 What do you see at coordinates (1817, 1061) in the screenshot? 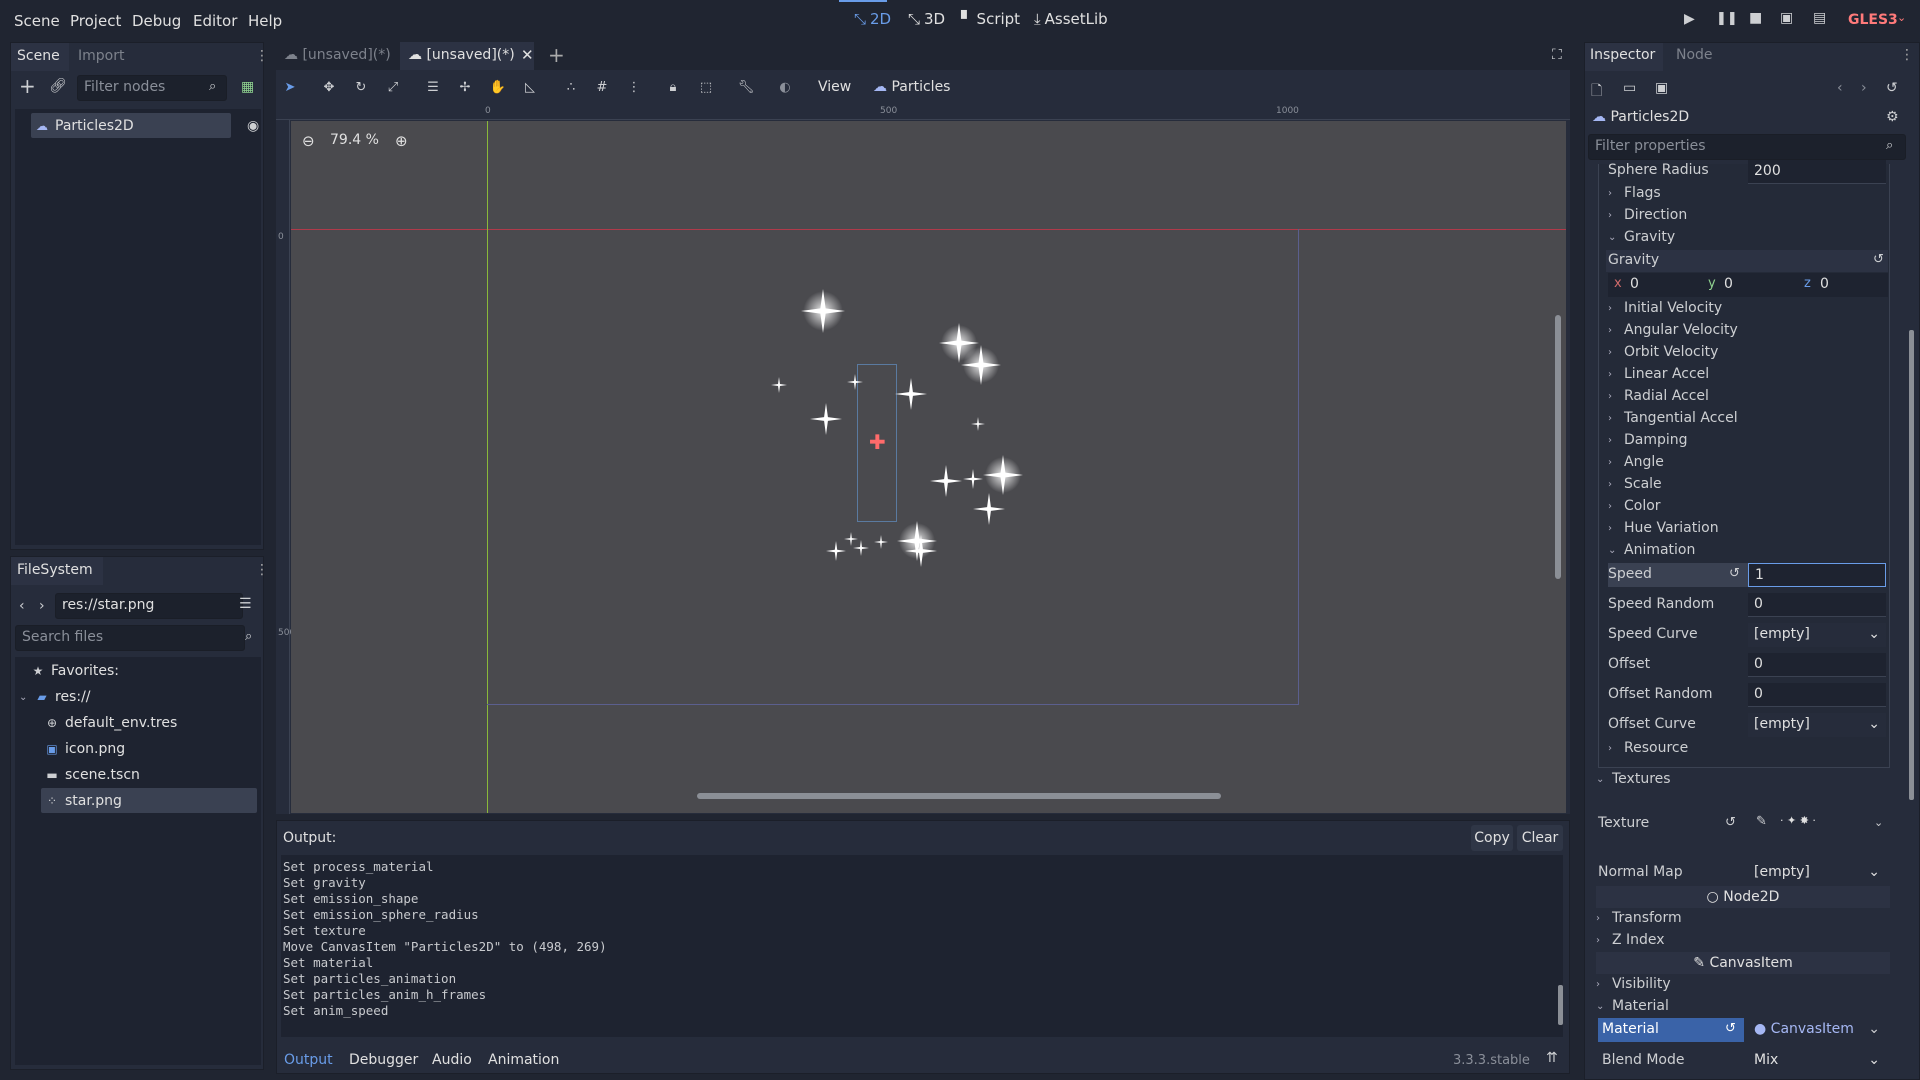
I see `blend-mode-select: Mix ⌄` at bounding box center [1817, 1061].